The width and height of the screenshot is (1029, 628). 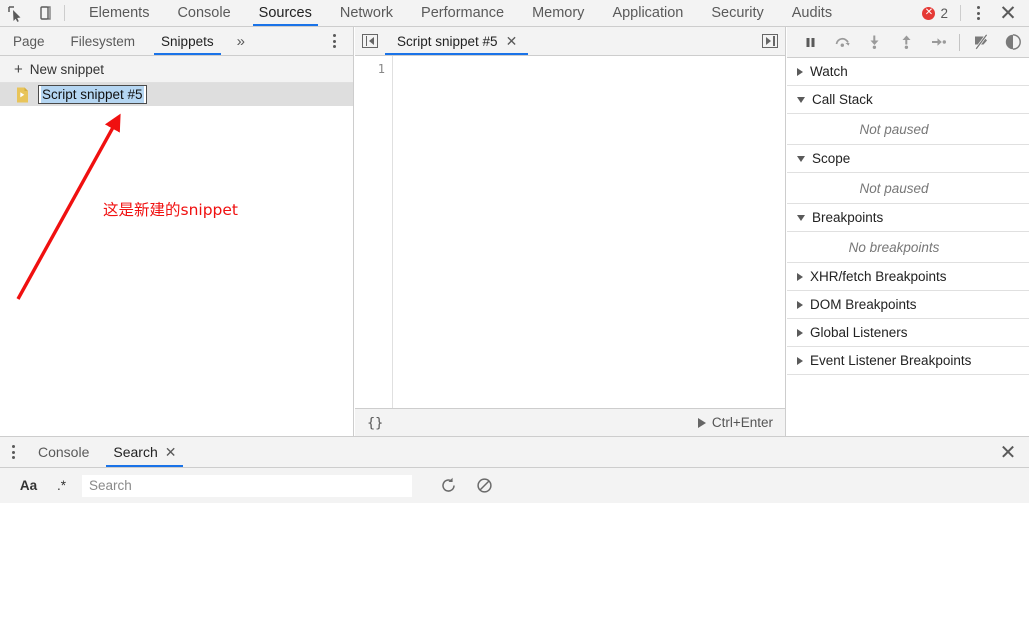 I want to click on section-header-global-listeners: Global Listeners, so click(x=908, y=333).